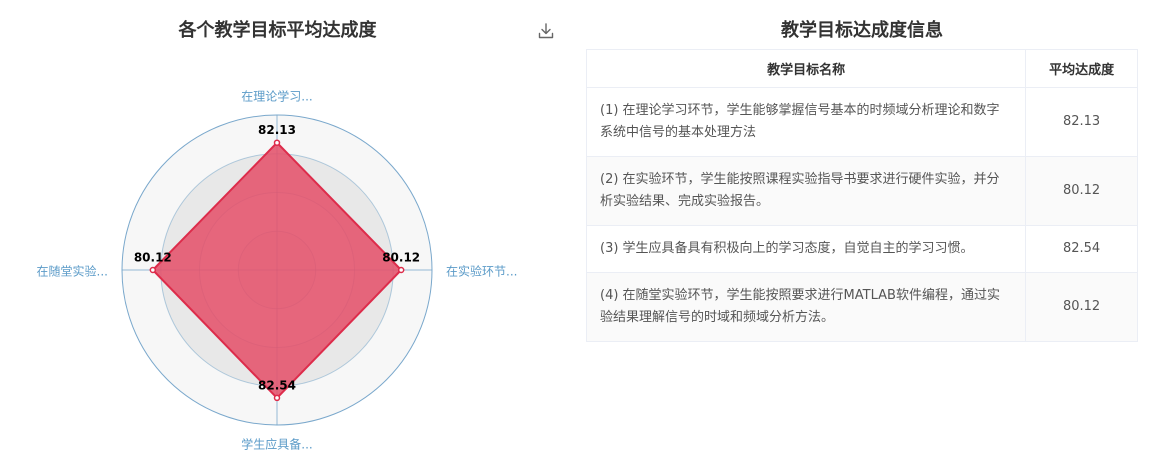 The width and height of the screenshot is (1149, 469). What do you see at coordinates (1081, 249) in the screenshot?
I see `goal-value-cell: 82.54` at bounding box center [1081, 249].